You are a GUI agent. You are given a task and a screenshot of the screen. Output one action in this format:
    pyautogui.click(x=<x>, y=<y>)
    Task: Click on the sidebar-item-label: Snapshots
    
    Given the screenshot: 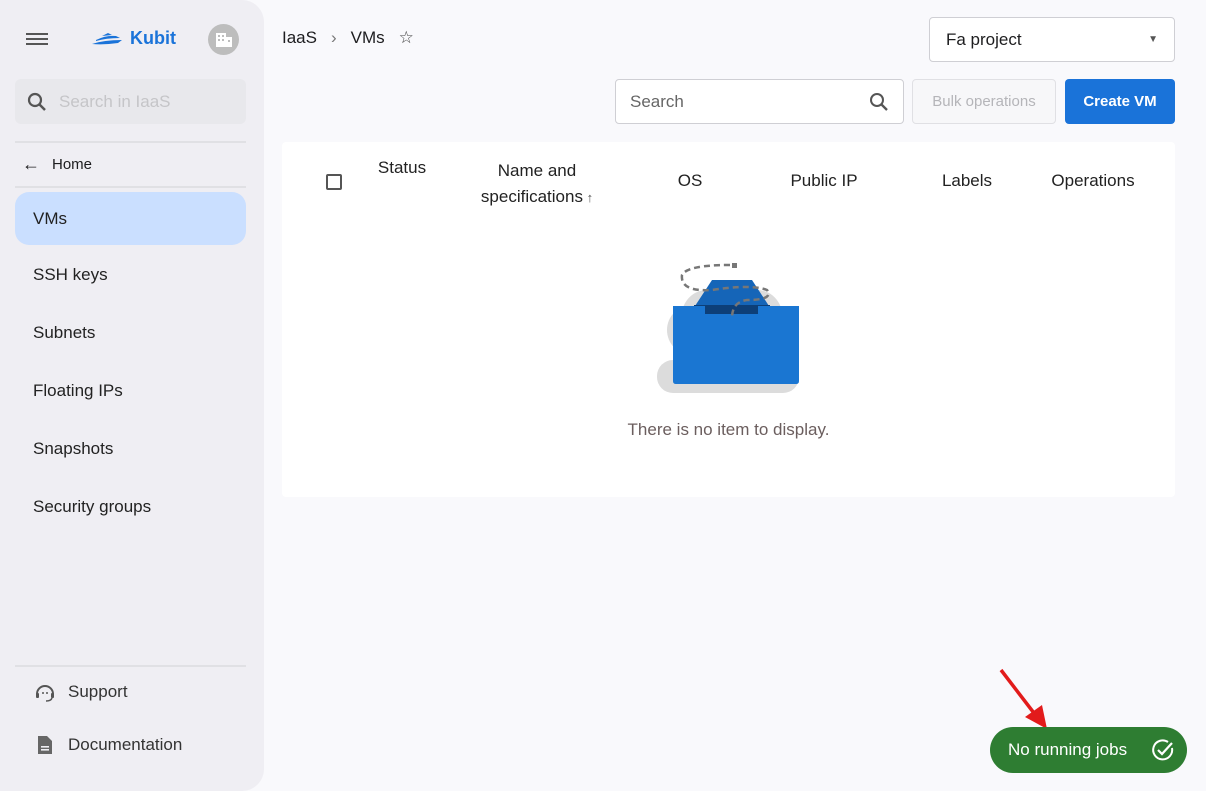 What is the action you would take?
    pyautogui.click(x=73, y=448)
    